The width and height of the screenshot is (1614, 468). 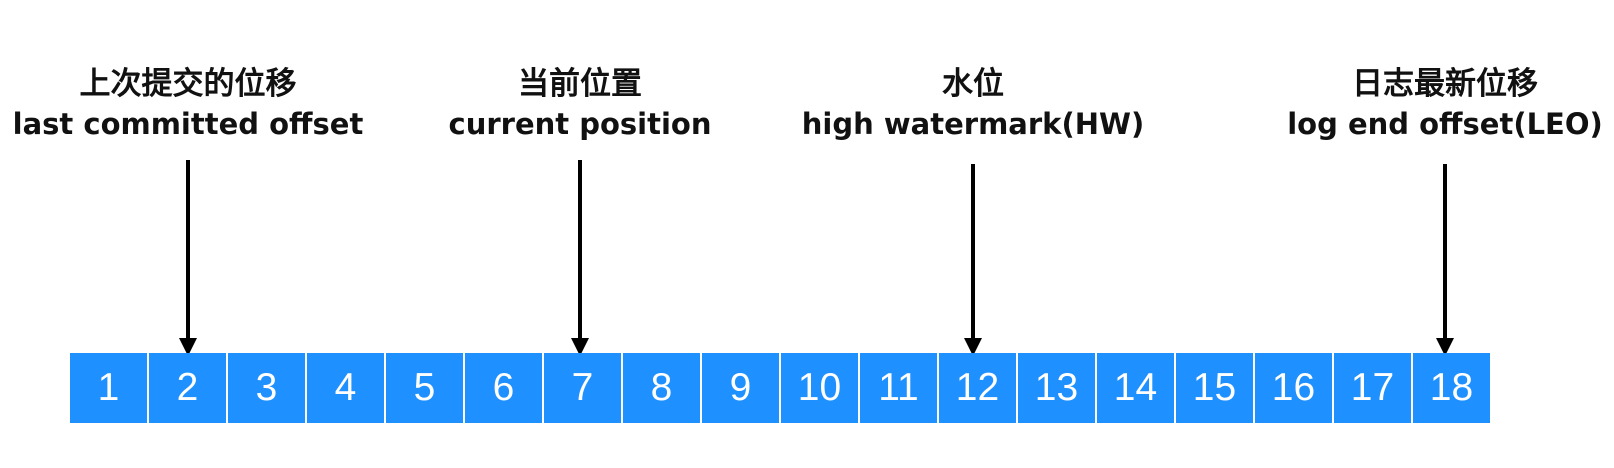 I want to click on offset-cell: 16, so click(x=1293, y=388).